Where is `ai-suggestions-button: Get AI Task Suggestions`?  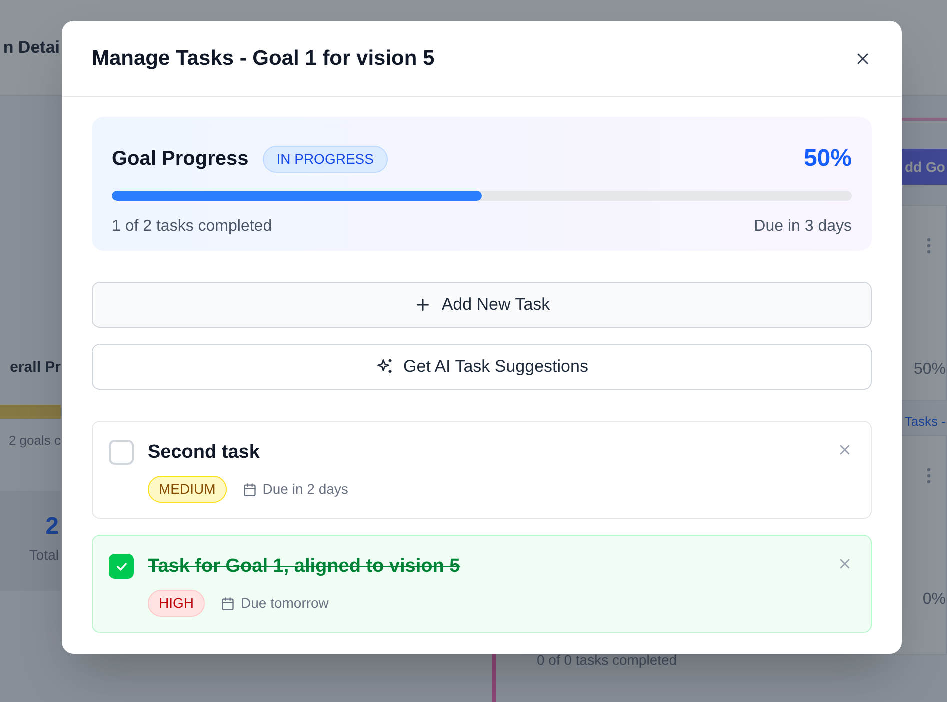
ai-suggestions-button: Get AI Task Suggestions is located at coordinates (482, 367).